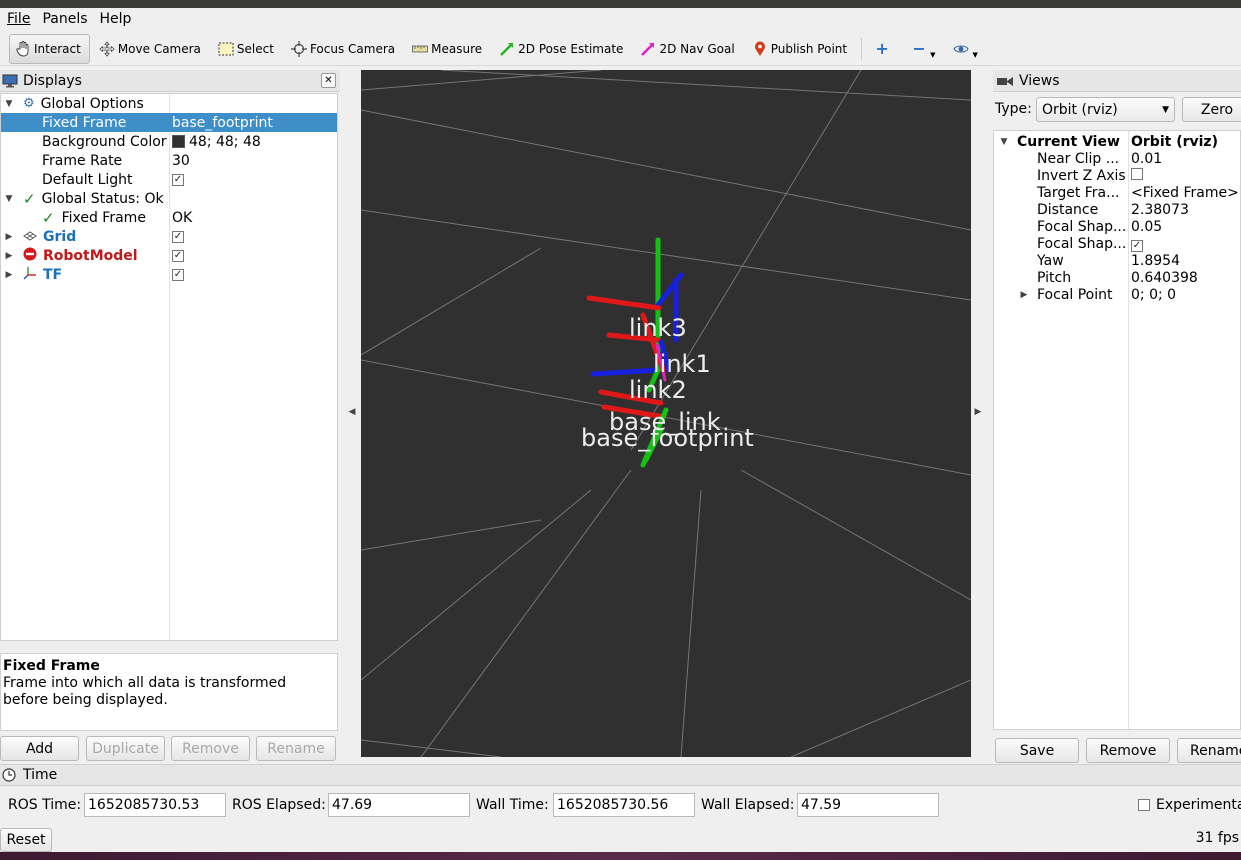  I want to click on displays-title: Displays, so click(52, 80).